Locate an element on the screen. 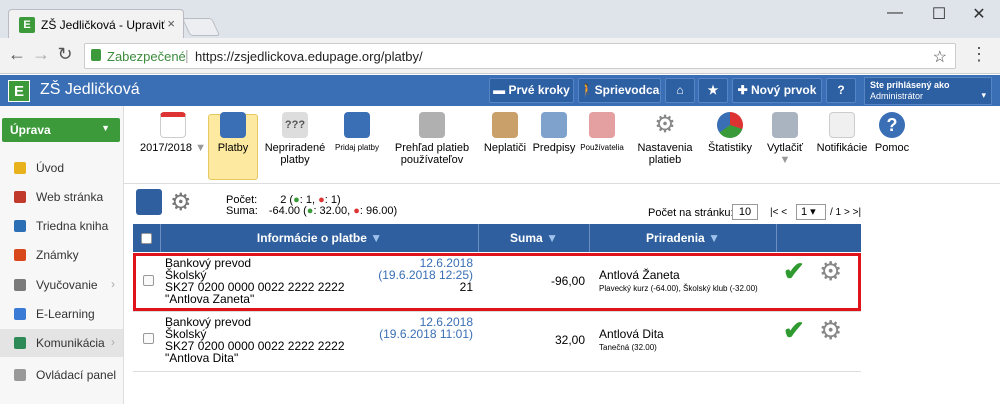 Image resolution: width=1000 pixels, height=404 pixels. home-button: ⌂ is located at coordinates (680, 90).